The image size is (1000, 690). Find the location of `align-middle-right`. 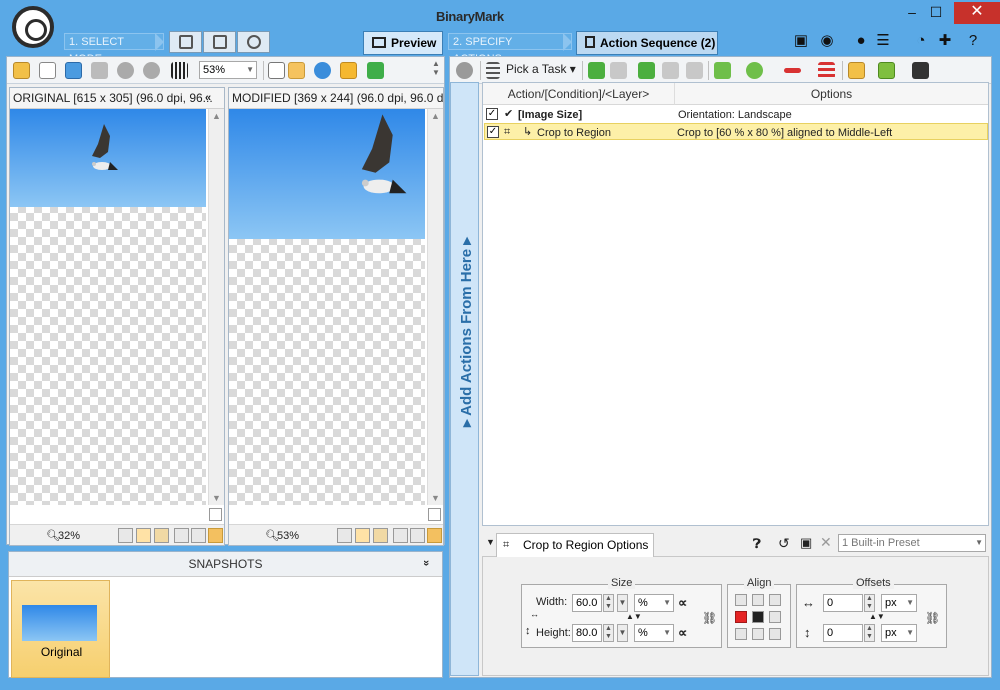

align-middle-right is located at coordinates (775, 617).